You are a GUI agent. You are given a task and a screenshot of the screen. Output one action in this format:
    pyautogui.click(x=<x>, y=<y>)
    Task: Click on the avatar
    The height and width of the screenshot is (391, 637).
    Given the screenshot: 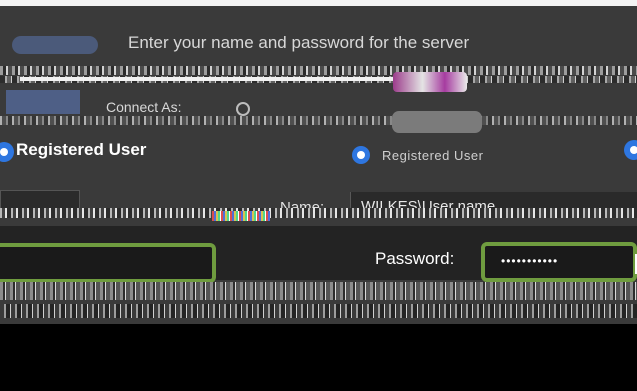 What is the action you would take?
    pyautogui.click(x=430, y=82)
    